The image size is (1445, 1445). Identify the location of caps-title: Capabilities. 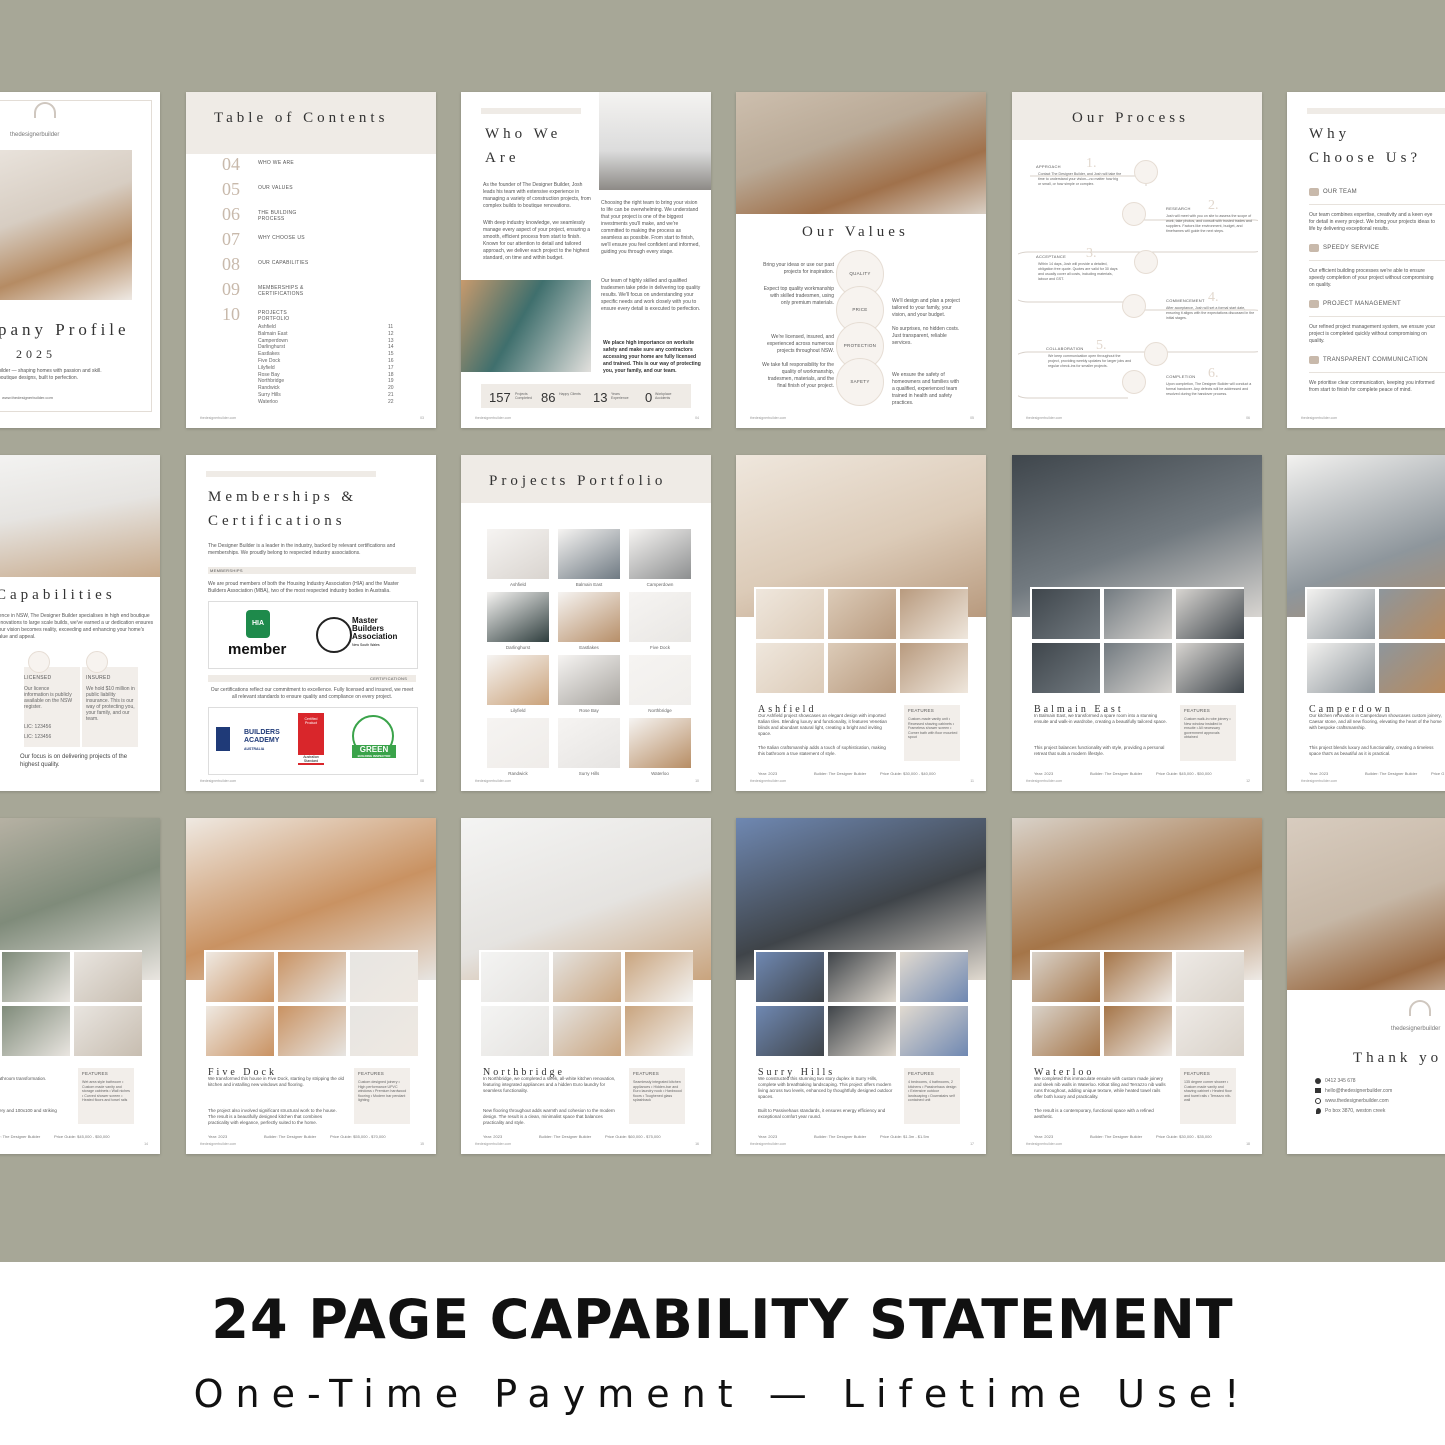
(58, 595).